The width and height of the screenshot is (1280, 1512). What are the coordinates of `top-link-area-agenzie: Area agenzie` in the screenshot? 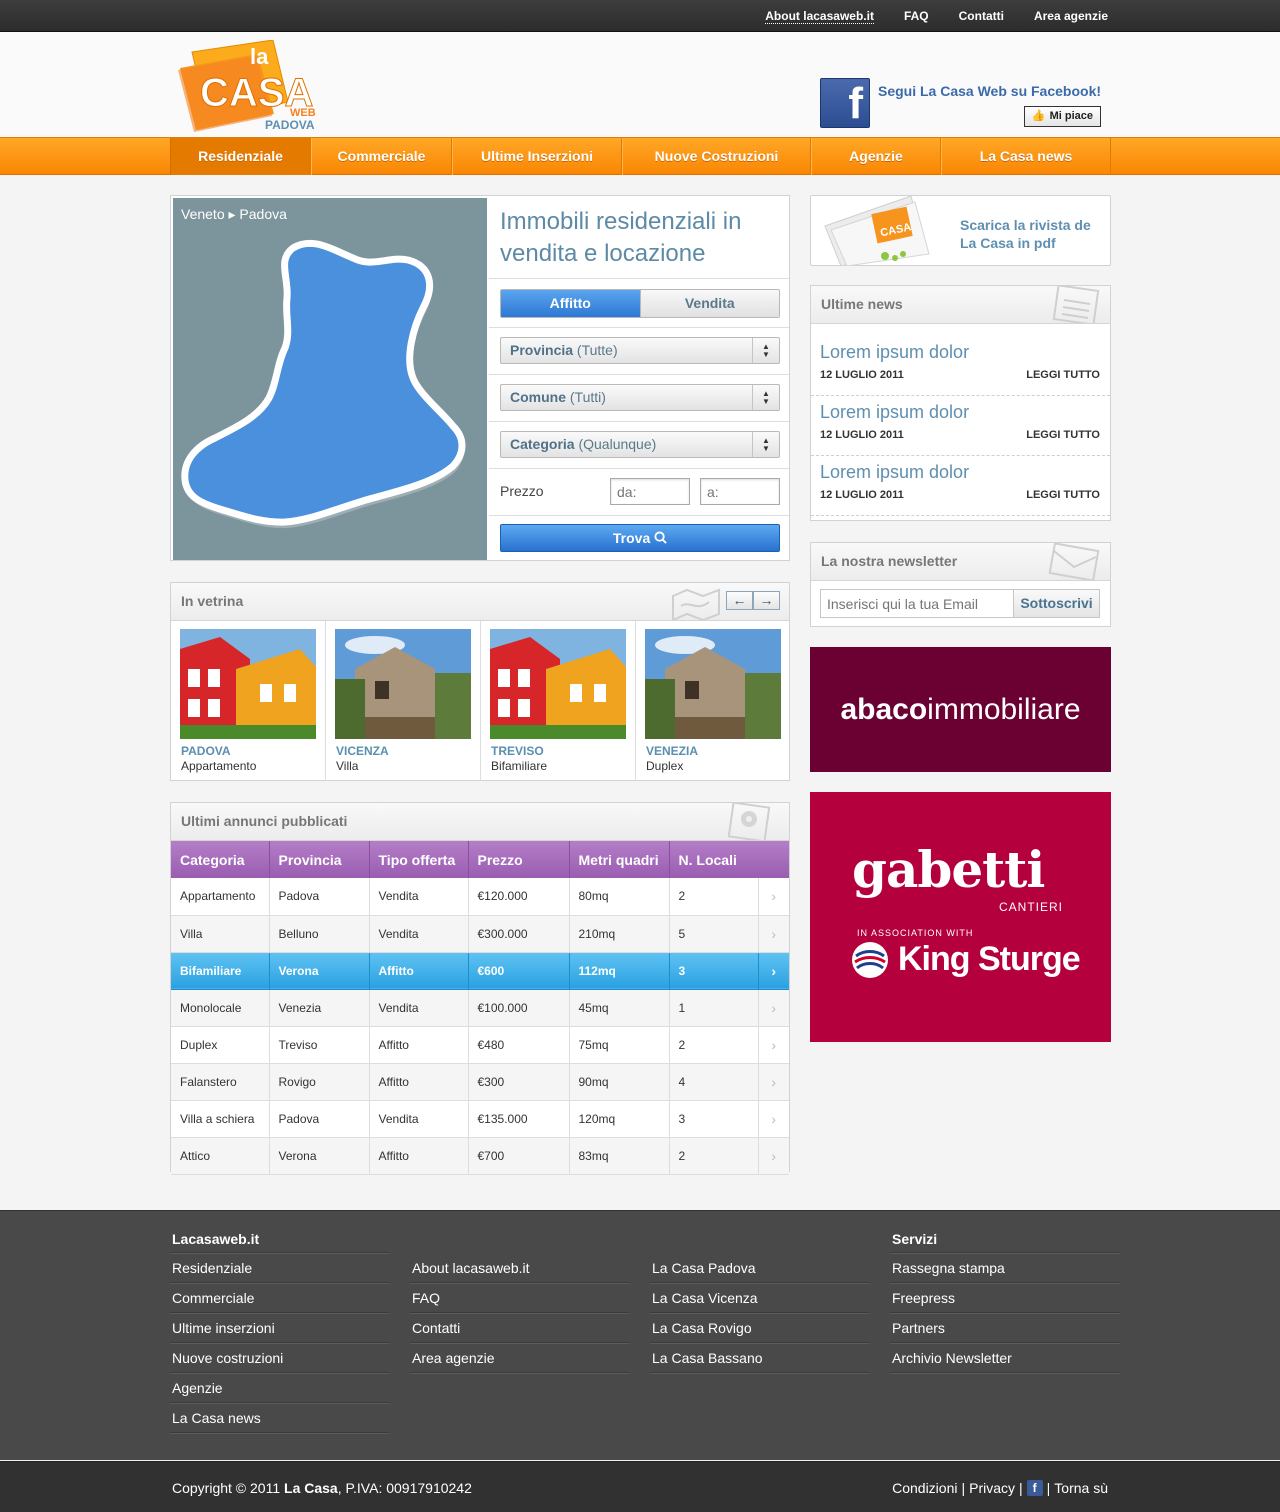 It's located at (1071, 16).